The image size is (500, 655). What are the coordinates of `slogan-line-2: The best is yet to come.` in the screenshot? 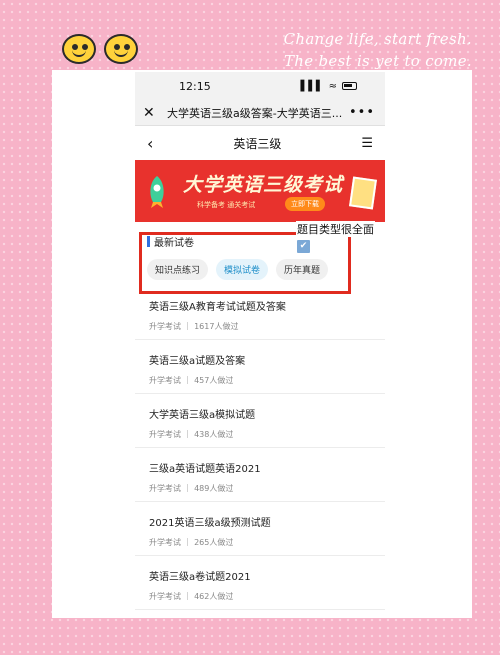 It's located at (377, 61).